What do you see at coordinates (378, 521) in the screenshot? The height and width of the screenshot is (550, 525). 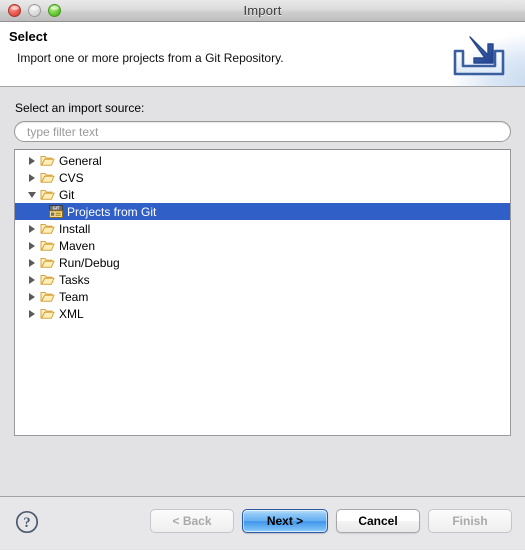 I see `cancel-button: Cancel` at bounding box center [378, 521].